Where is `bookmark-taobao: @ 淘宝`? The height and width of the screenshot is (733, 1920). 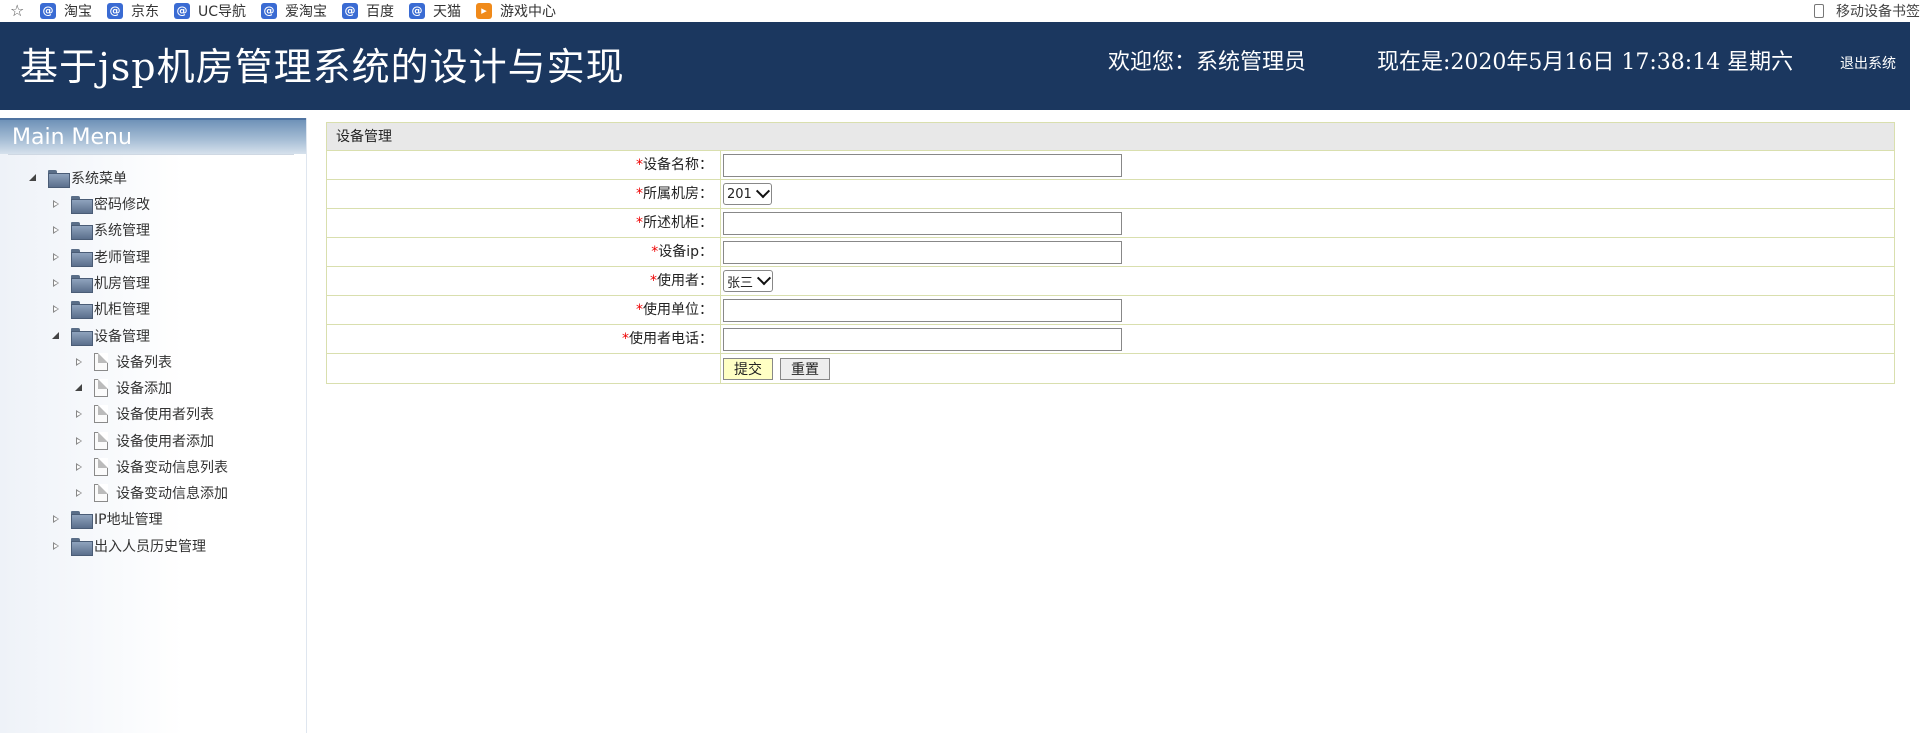
bookmark-taobao: @ 淘宝 is located at coordinates (66, 11).